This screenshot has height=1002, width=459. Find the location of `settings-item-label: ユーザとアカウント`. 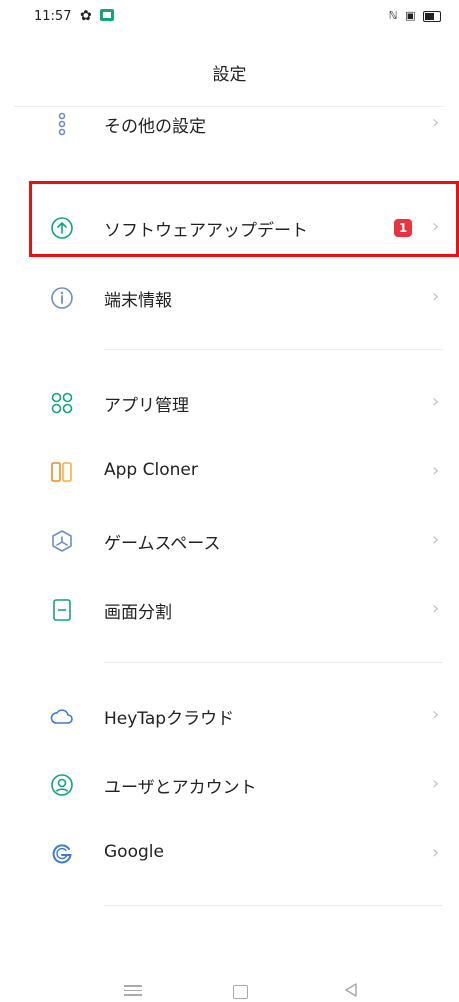

settings-item-label: ユーザとアカウント is located at coordinates (180, 788).